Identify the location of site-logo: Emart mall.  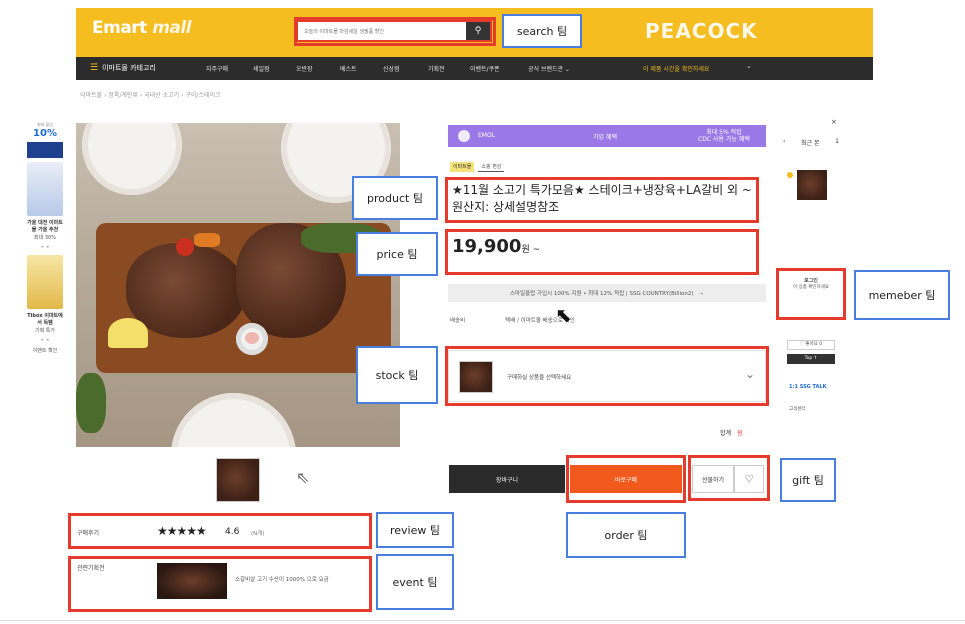
(142, 28).